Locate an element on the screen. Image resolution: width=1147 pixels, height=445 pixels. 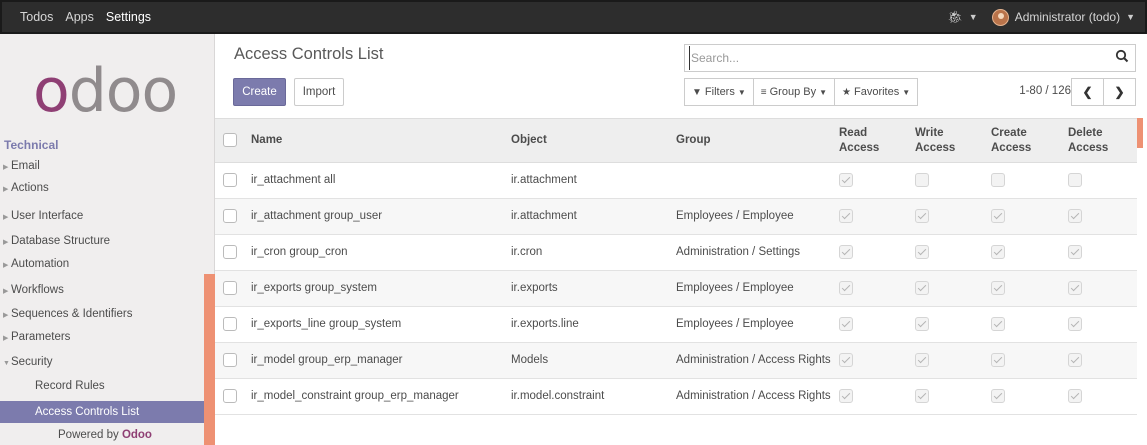
cell-group is located at coordinates (753, 180).